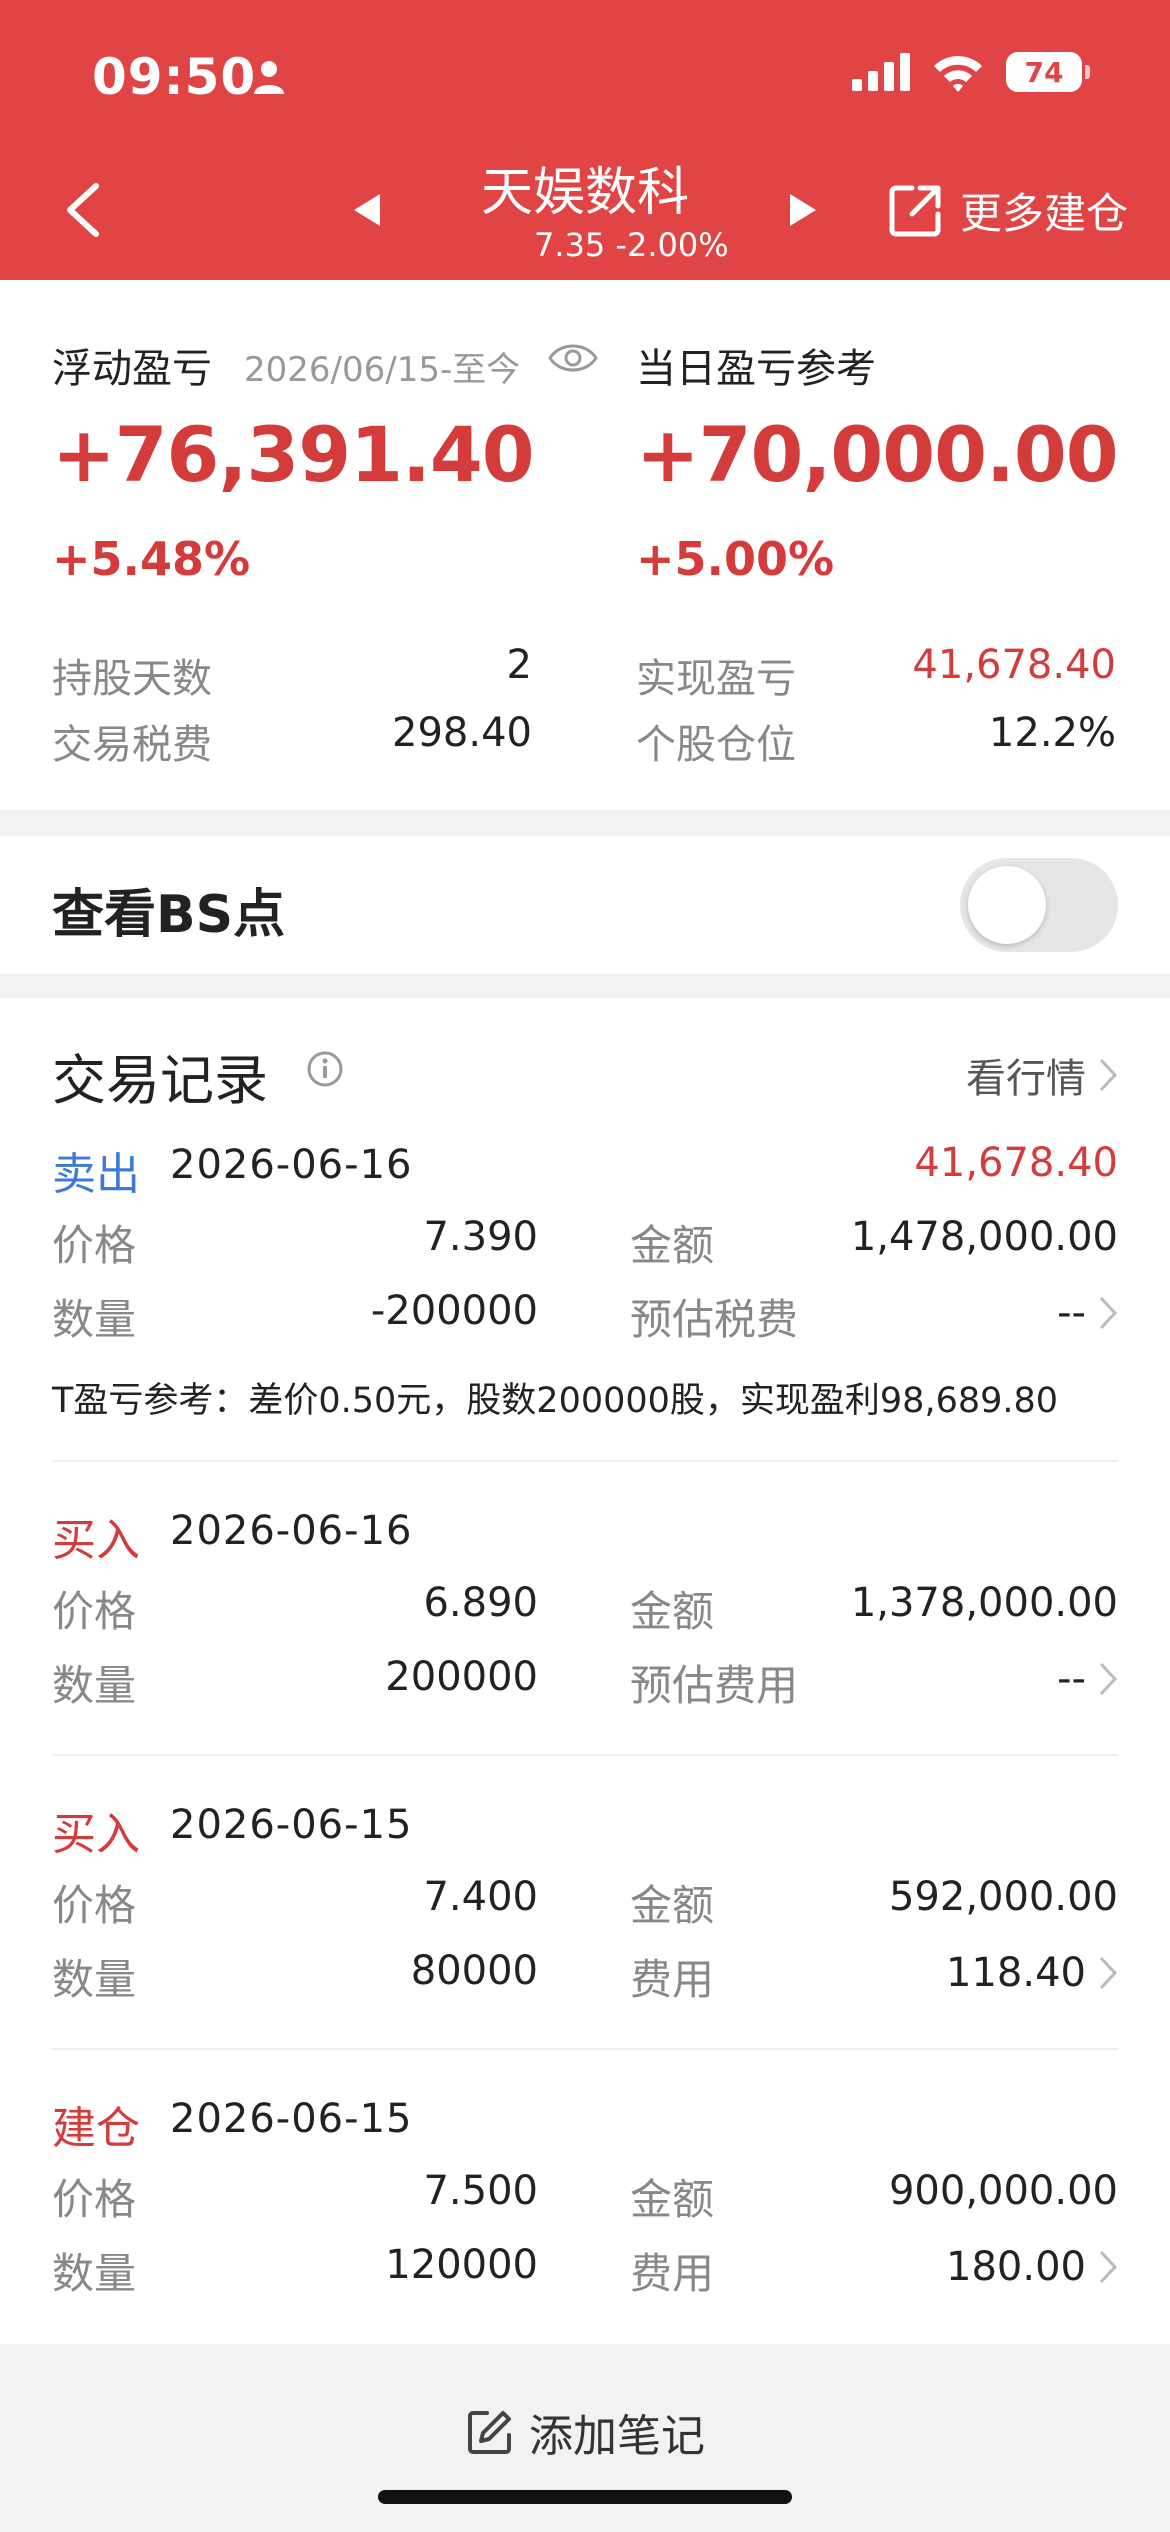 Image resolution: width=1170 pixels, height=2532 pixels. Describe the element at coordinates (958, 74) in the screenshot. I see `wifi-icon` at that location.